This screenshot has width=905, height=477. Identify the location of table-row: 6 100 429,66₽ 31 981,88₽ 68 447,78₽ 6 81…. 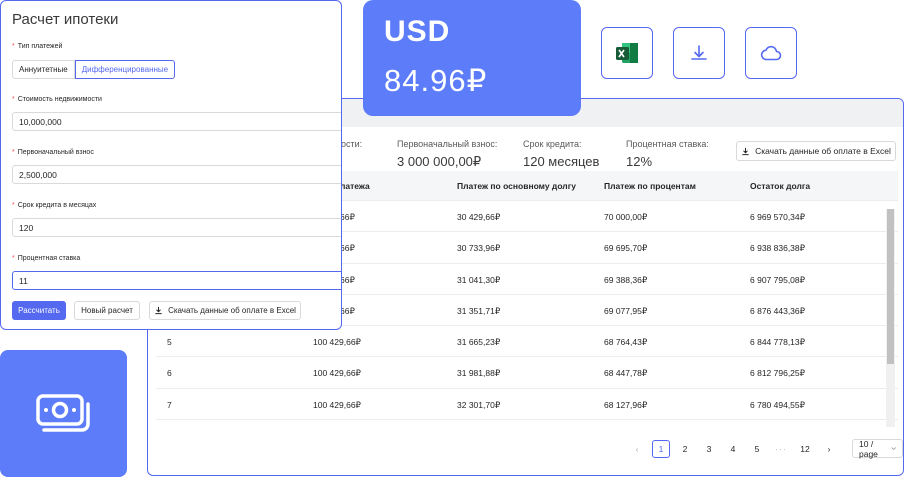
(527, 373).